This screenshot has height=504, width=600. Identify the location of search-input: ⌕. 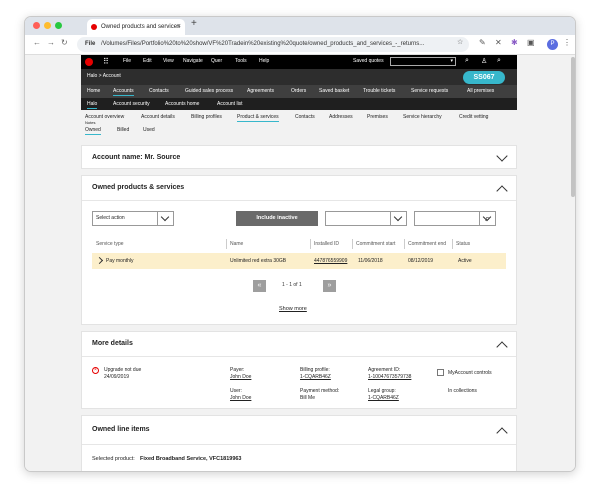
(455, 218).